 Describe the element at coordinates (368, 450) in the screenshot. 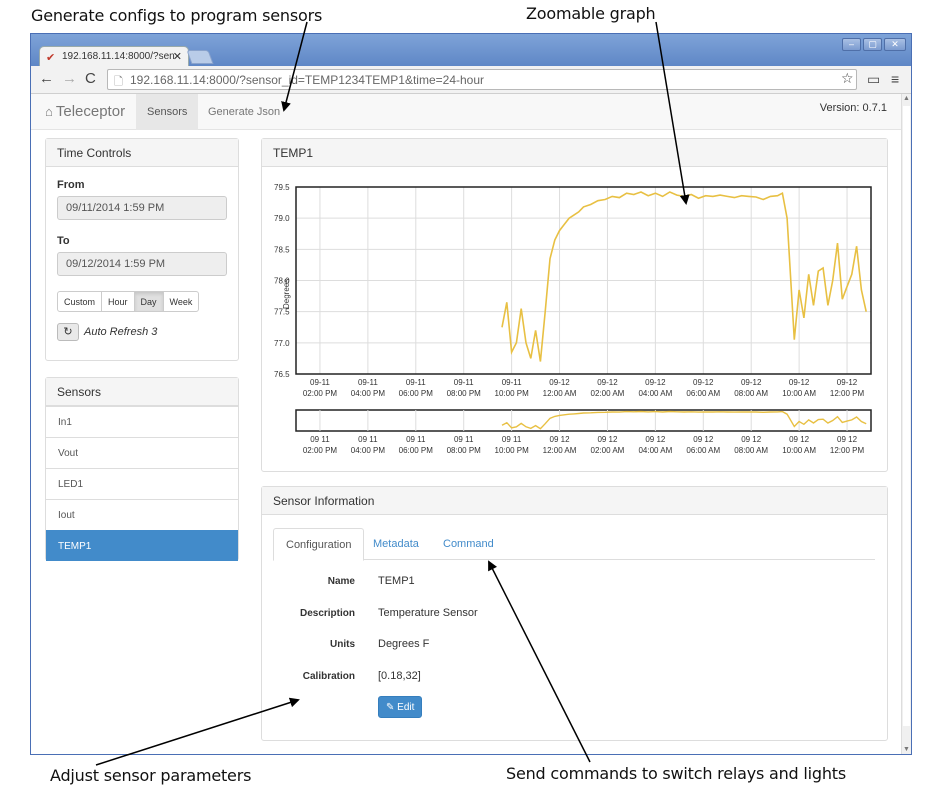

I see `navigator-tick-label: 04:00 PM` at that location.